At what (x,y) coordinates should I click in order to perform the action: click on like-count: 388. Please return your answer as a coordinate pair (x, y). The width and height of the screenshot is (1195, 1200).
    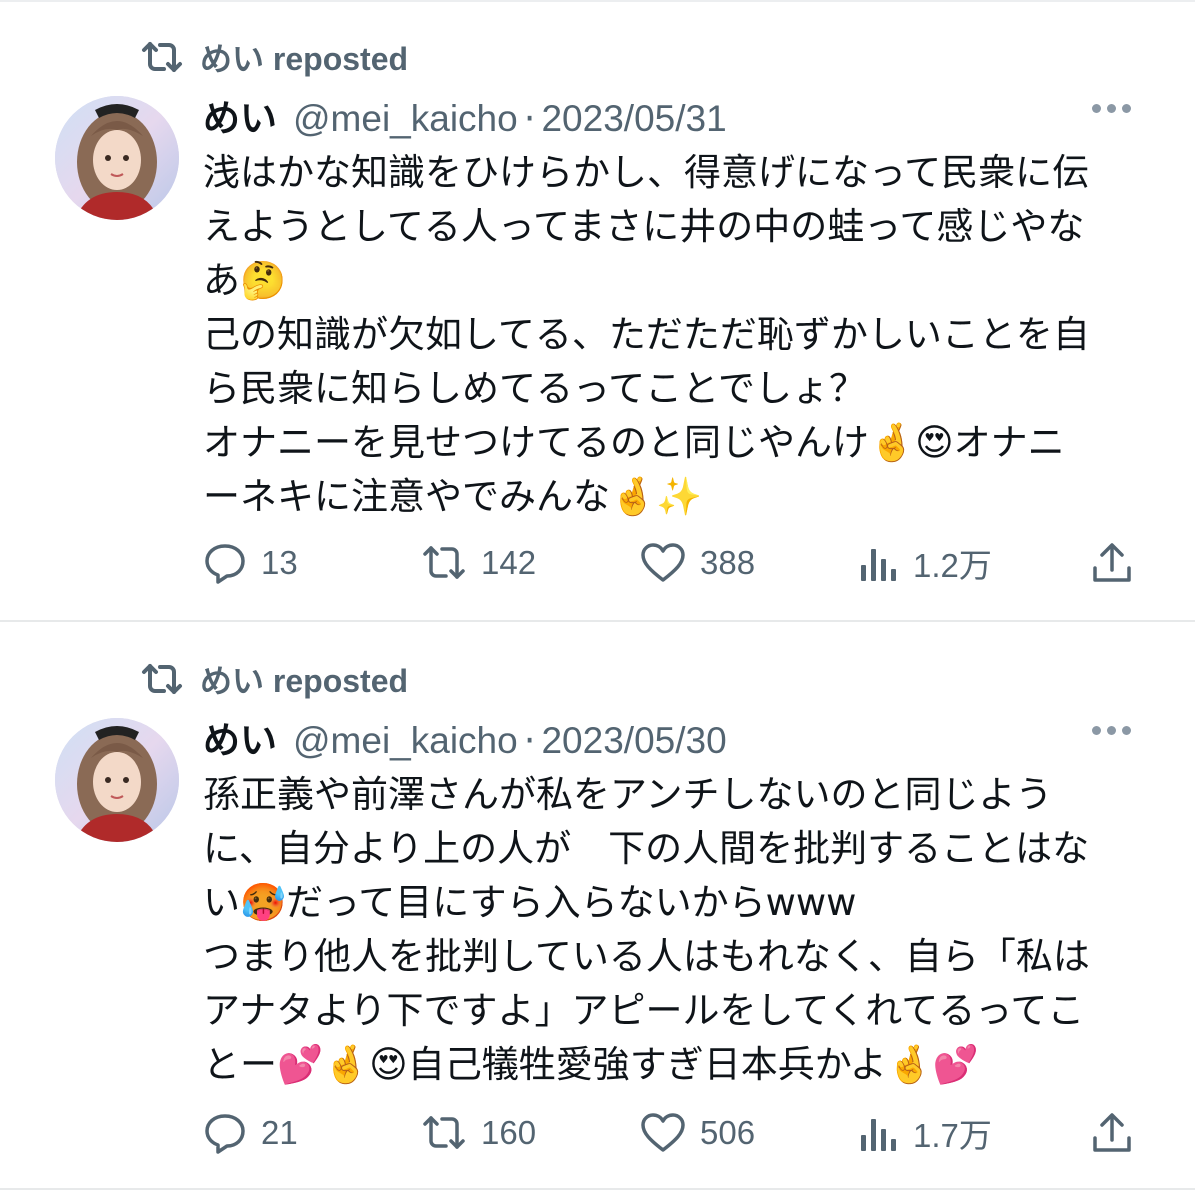
    Looking at the image, I should click on (728, 562).